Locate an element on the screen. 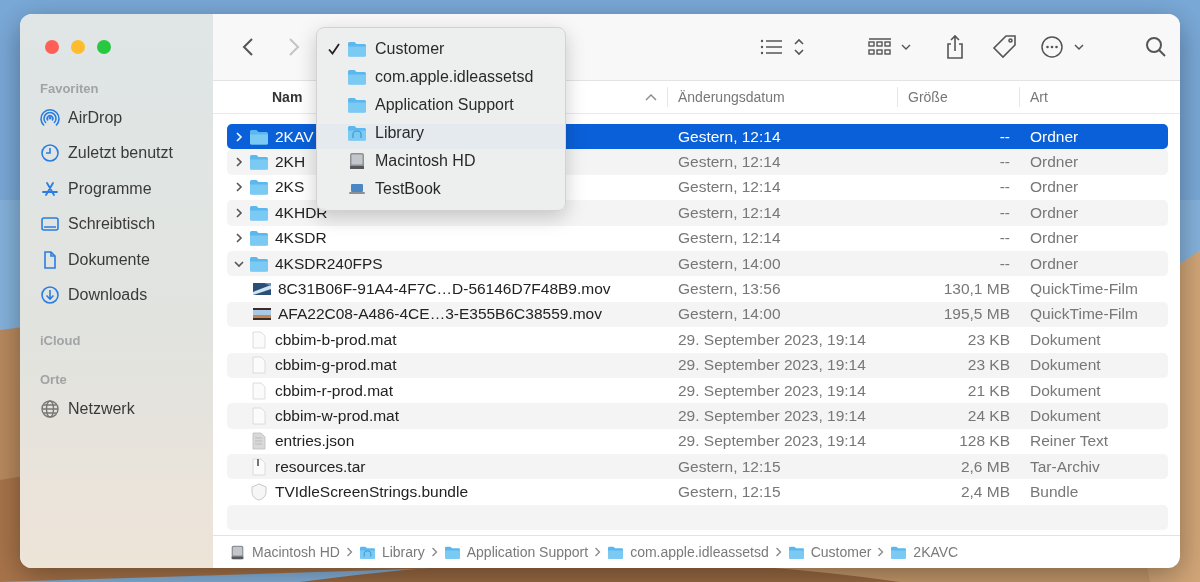 The image size is (1200, 582). path-item: Macintosh HD is located at coordinates (284, 552).